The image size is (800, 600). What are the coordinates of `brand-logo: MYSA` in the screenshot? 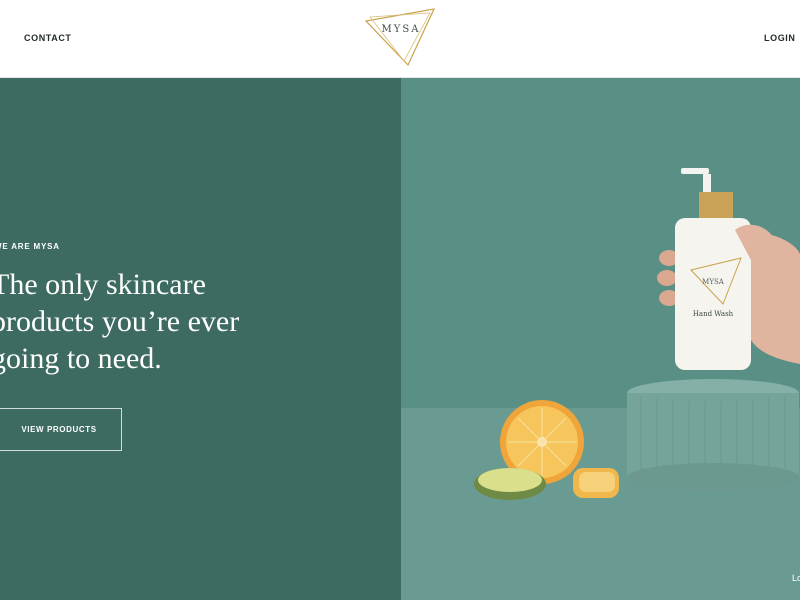 It's located at (401, 37).